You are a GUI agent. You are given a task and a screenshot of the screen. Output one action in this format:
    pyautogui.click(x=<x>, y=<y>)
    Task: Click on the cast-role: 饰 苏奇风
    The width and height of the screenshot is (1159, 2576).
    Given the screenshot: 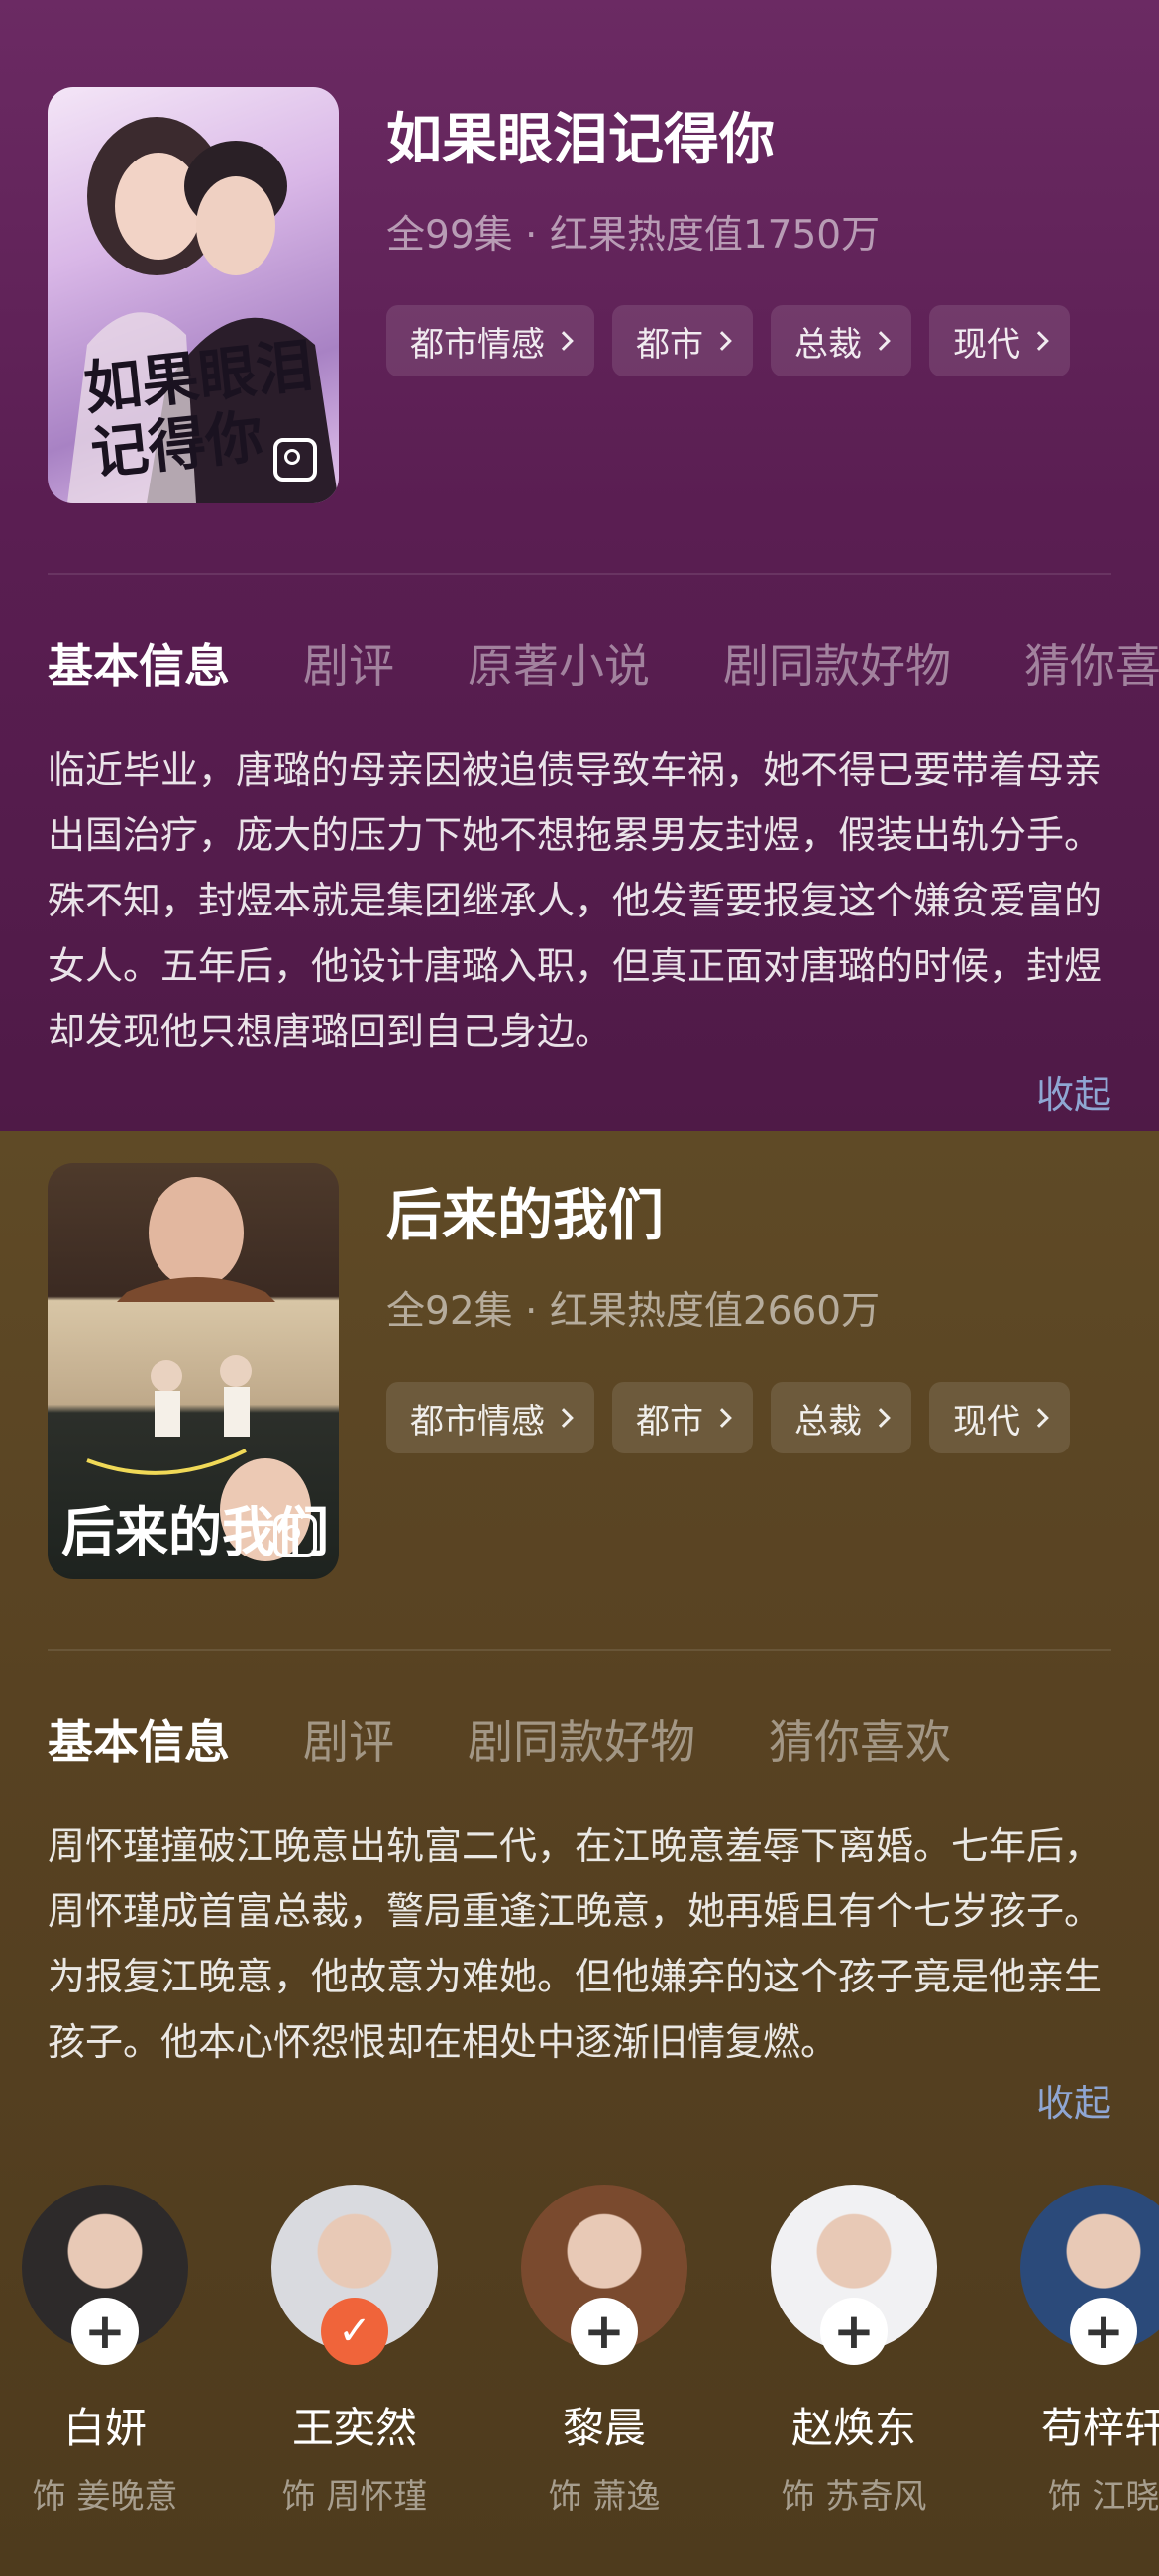 What is the action you would take?
    pyautogui.click(x=854, y=2497)
    